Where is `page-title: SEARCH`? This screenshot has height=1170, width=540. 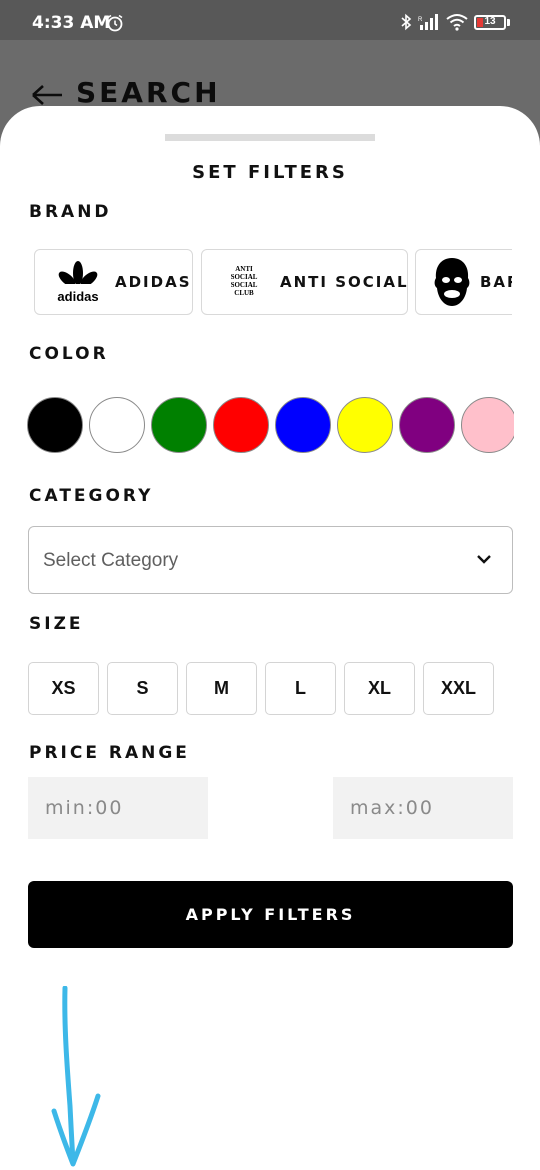
page-title: SEARCH is located at coordinates (148, 92).